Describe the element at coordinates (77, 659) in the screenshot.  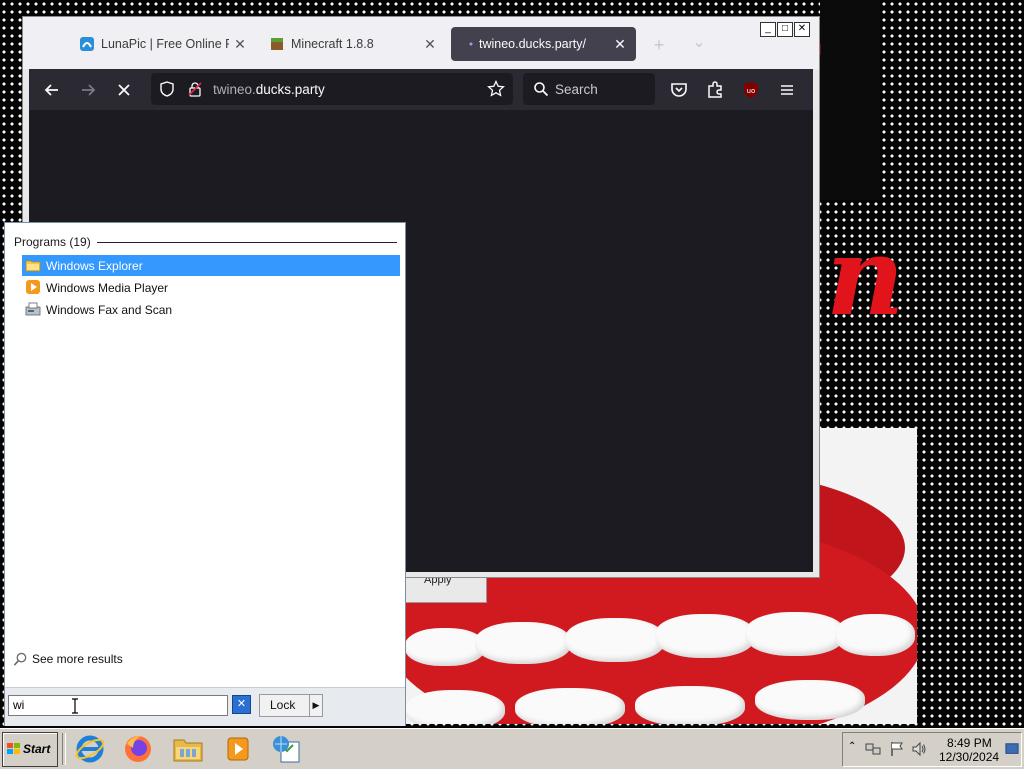
I see `see-more-label: See more results` at that location.